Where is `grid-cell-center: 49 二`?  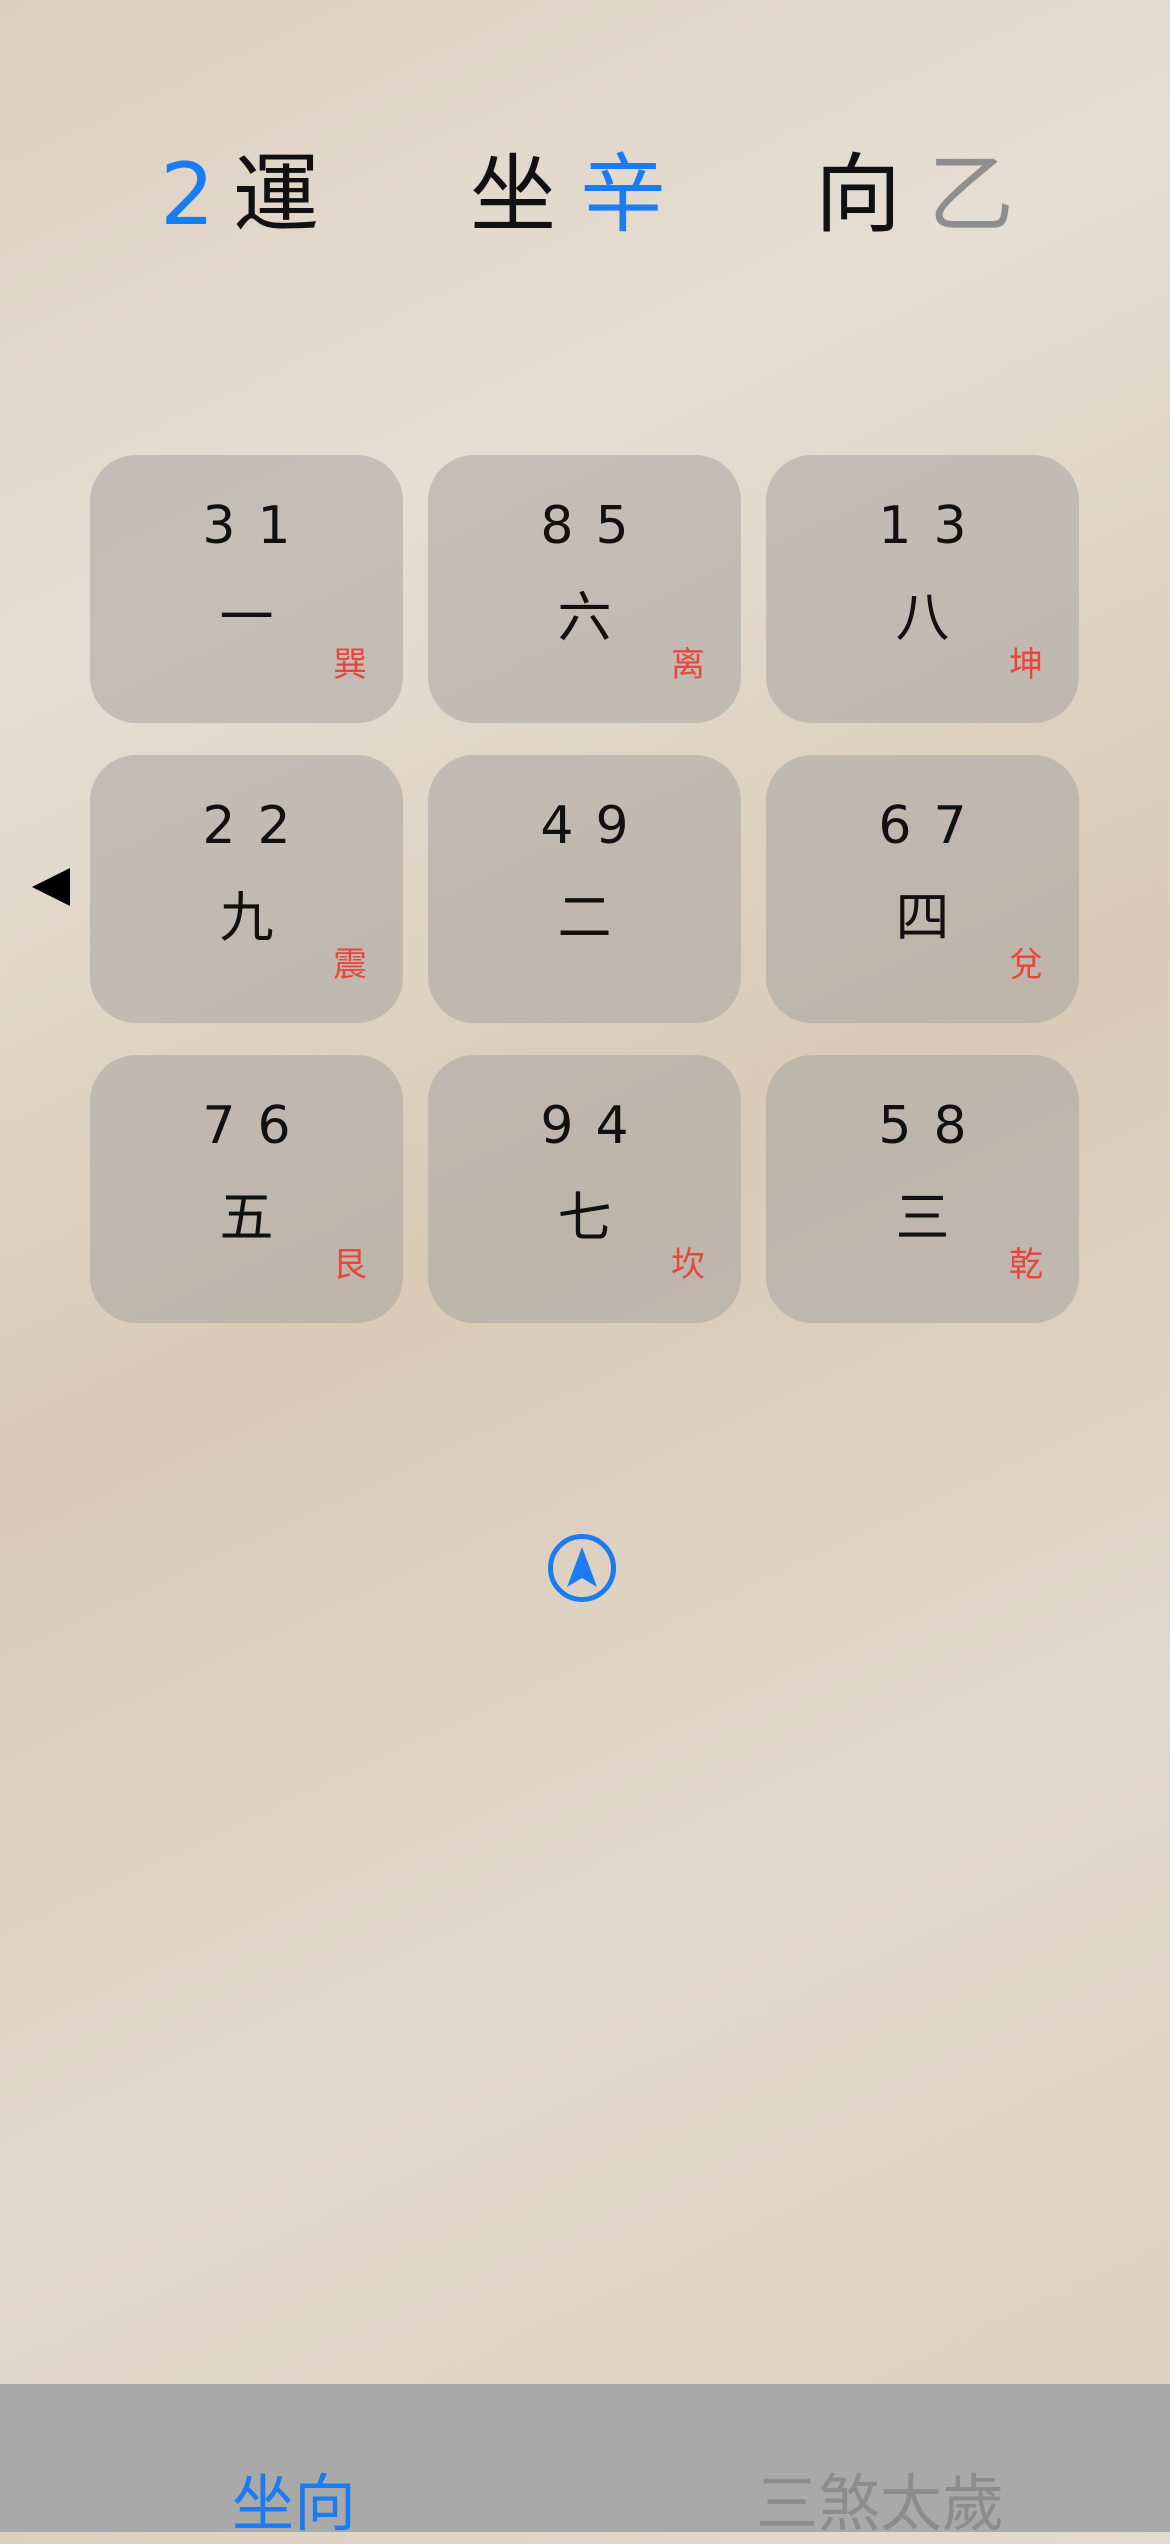 grid-cell-center: 49 二 is located at coordinates (584, 889).